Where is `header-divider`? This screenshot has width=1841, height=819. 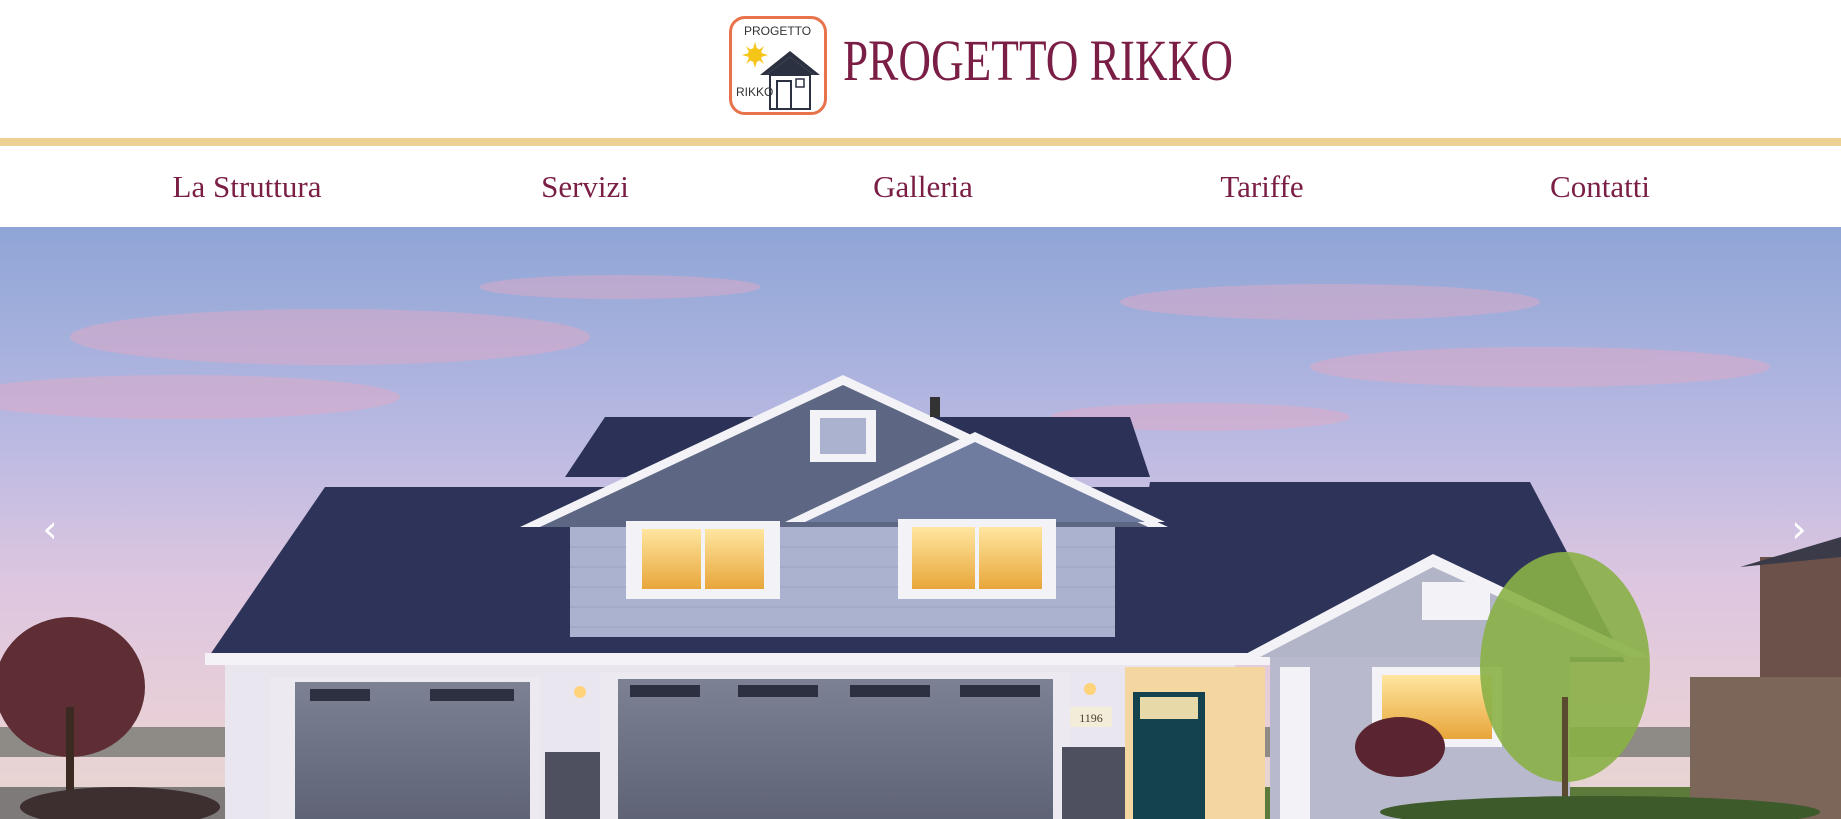
header-divider is located at coordinates (920, 142).